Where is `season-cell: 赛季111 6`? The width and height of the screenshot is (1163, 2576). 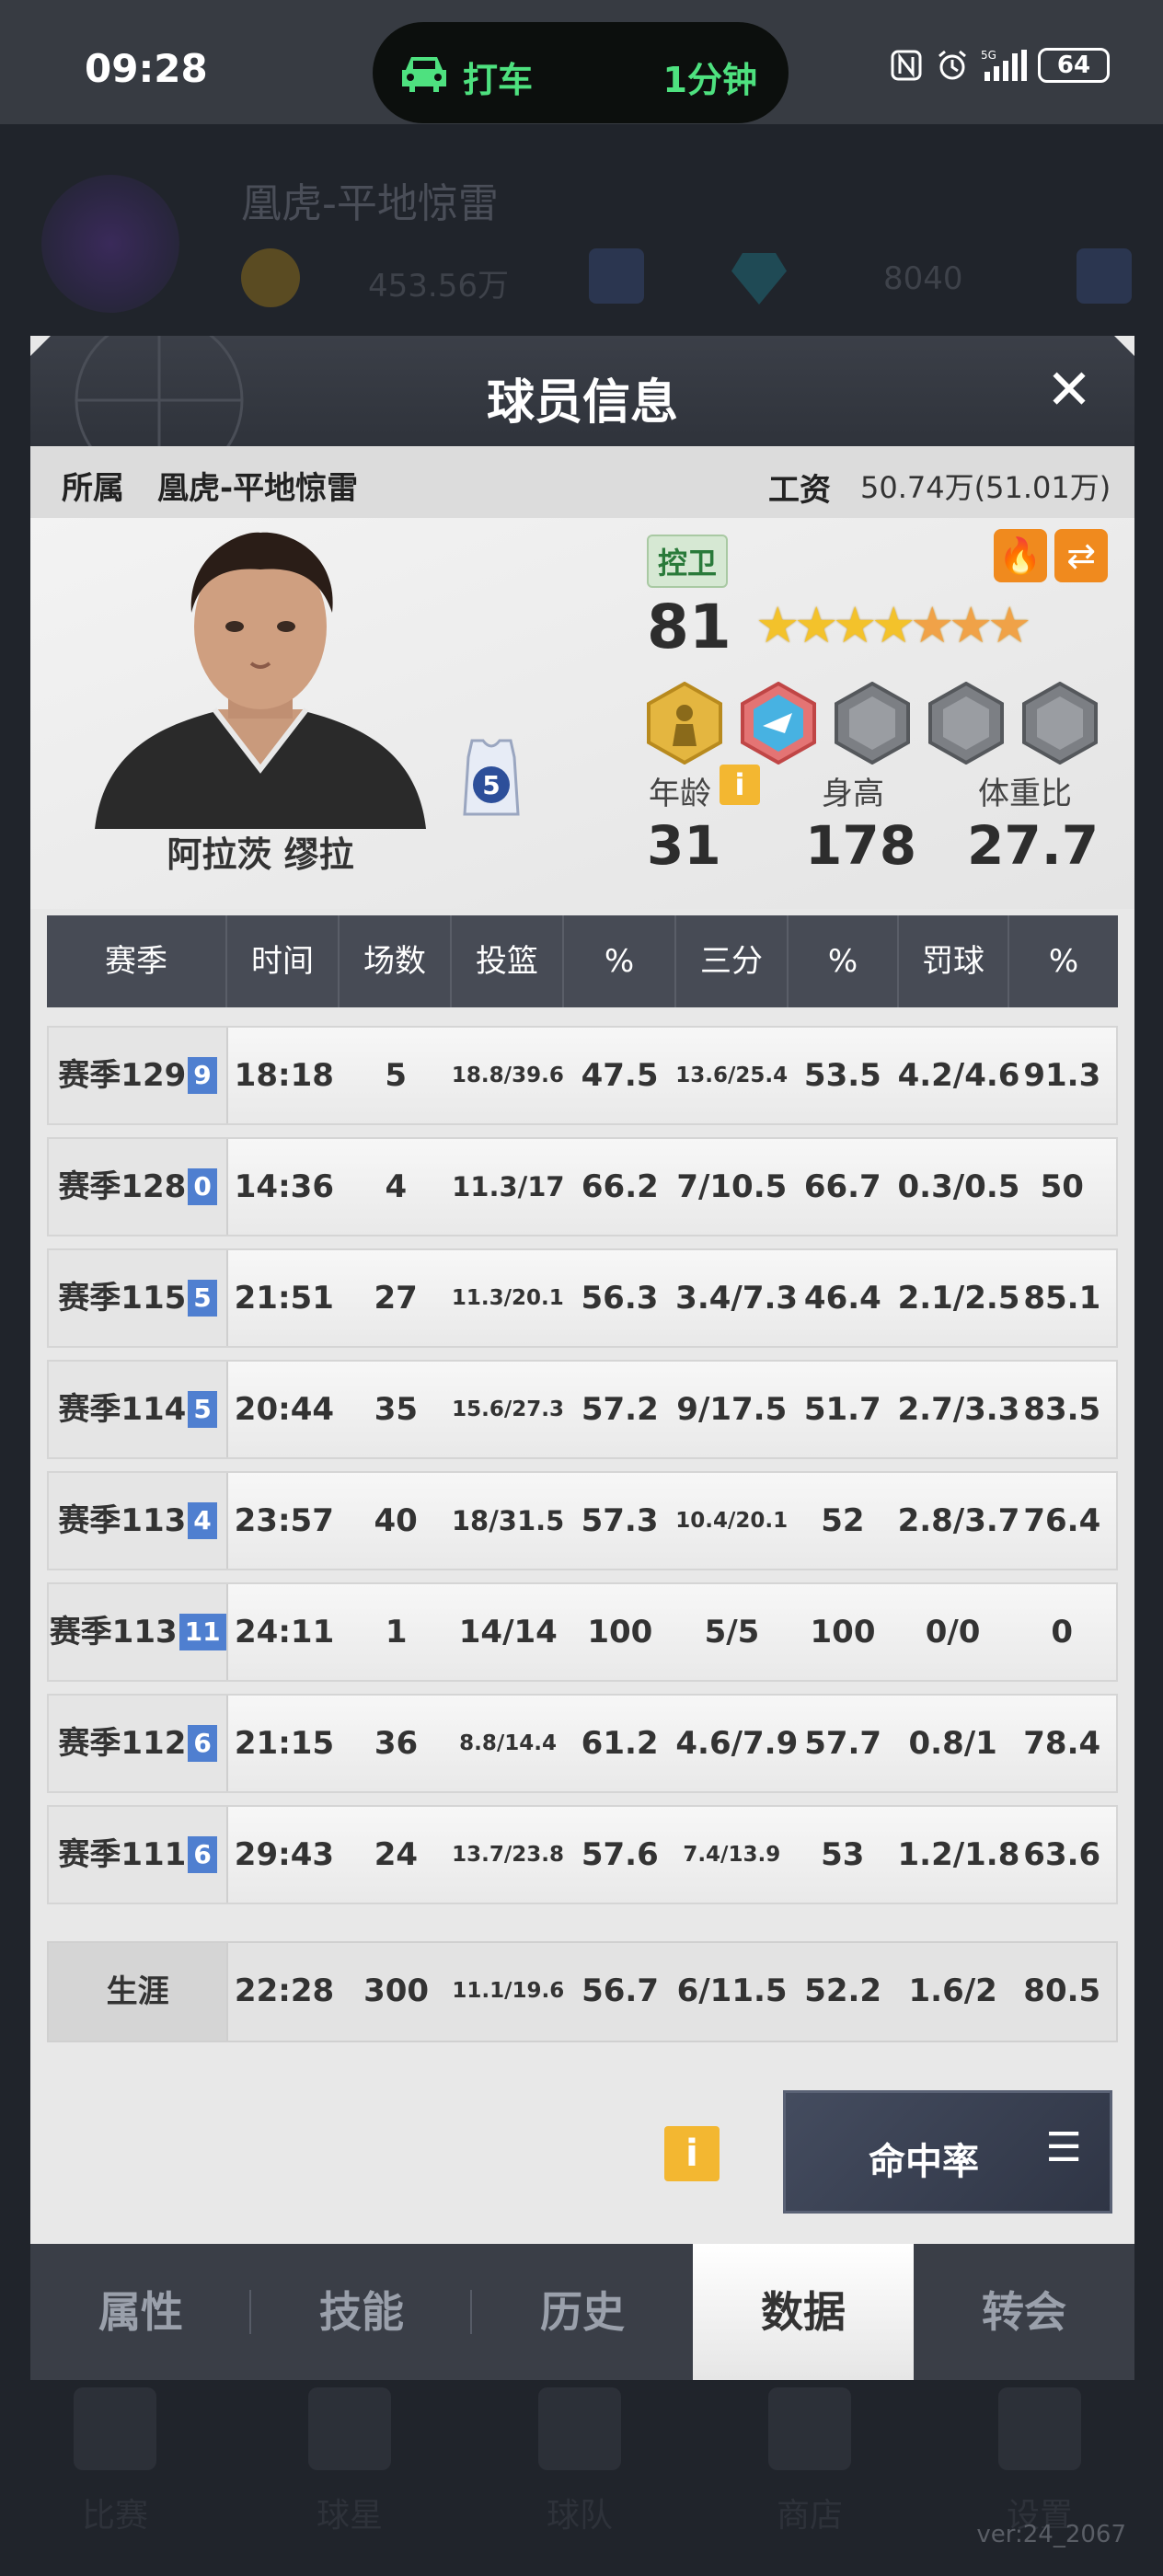 season-cell: 赛季111 6 is located at coordinates (139, 1855).